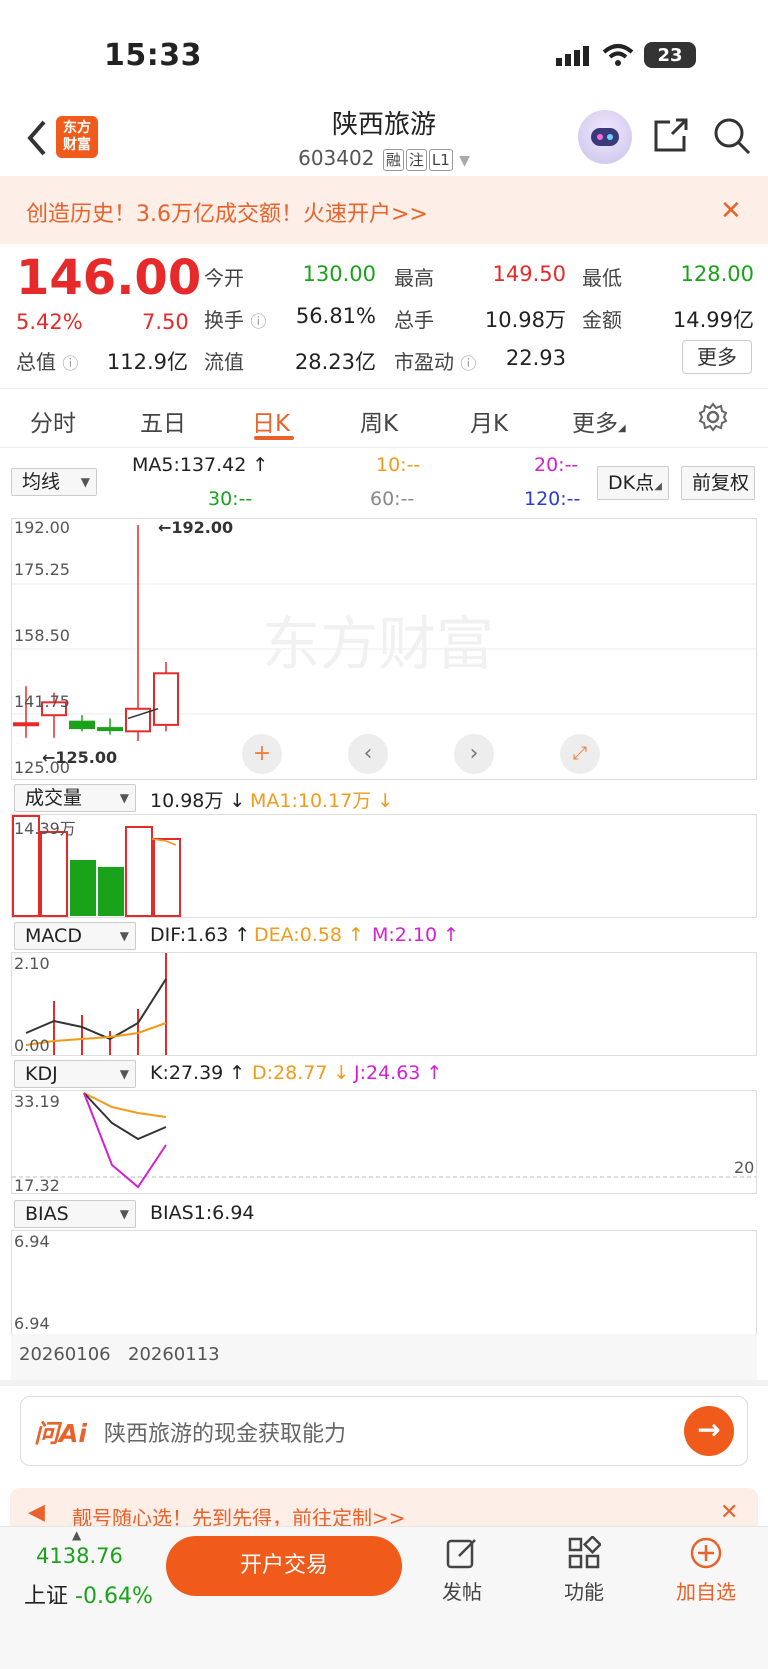 The width and height of the screenshot is (768, 1669). What do you see at coordinates (322, 801) in the screenshot?
I see `volume-ma1: MA1:10.17万 ↓` at bounding box center [322, 801].